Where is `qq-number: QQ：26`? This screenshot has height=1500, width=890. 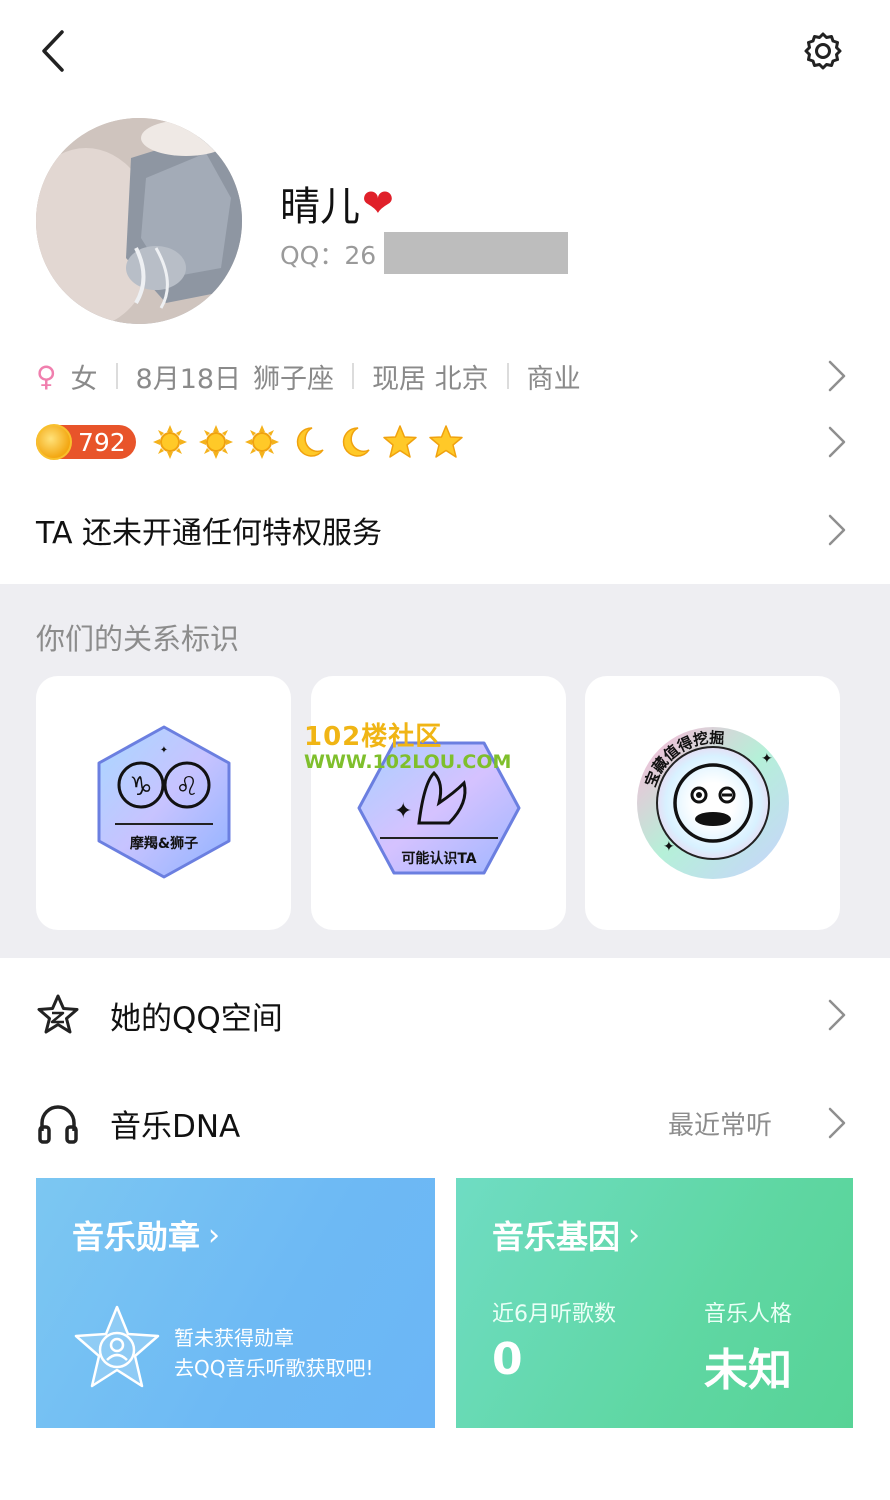 qq-number: QQ：26 is located at coordinates (328, 255).